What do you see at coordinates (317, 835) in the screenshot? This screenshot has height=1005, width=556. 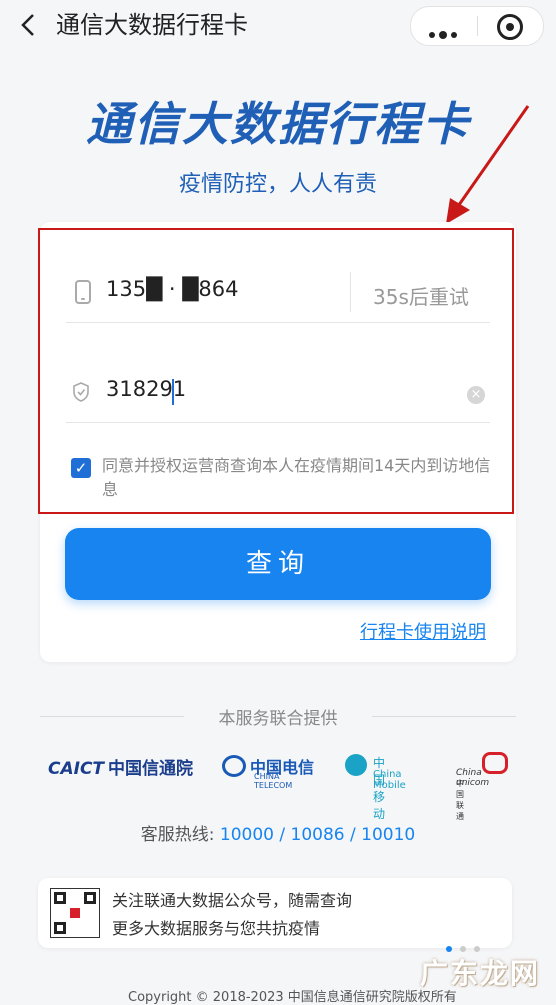 I see `hotline-numbers: 10000 / 10086 / 10010` at bounding box center [317, 835].